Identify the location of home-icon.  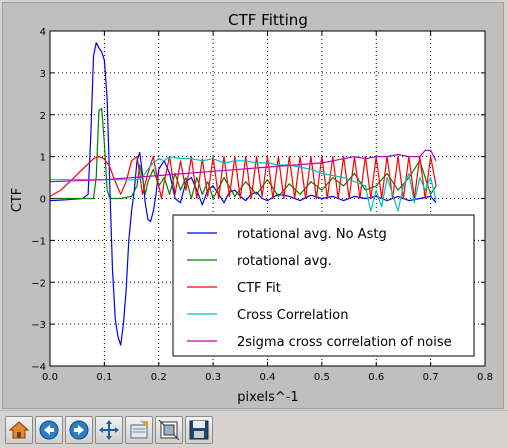
(19, 430).